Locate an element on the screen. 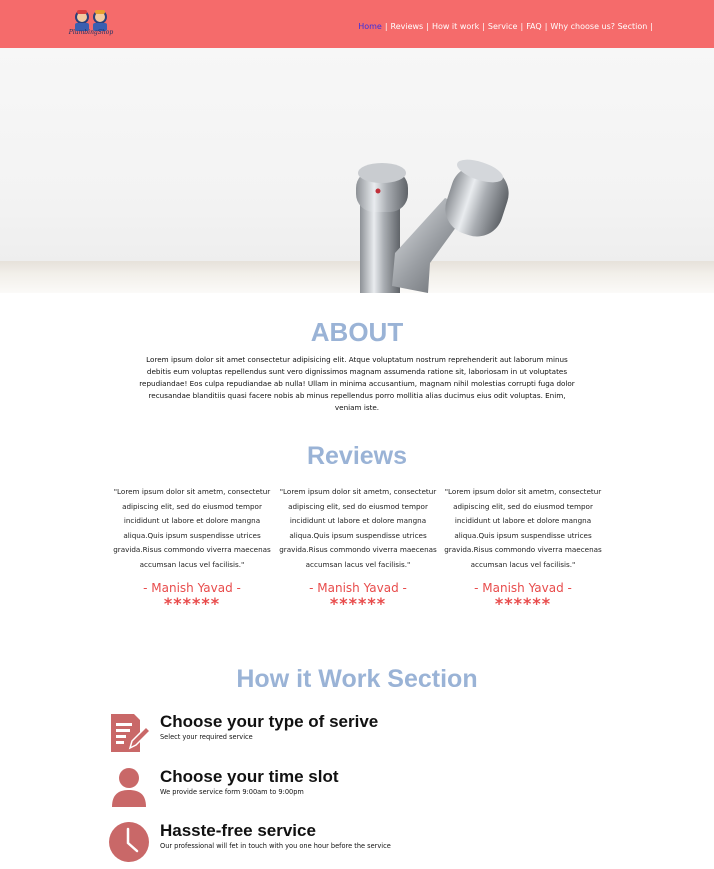 This screenshot has height=869, width=714. step-title: Hasste-free service is located at coordinates (238, 830).